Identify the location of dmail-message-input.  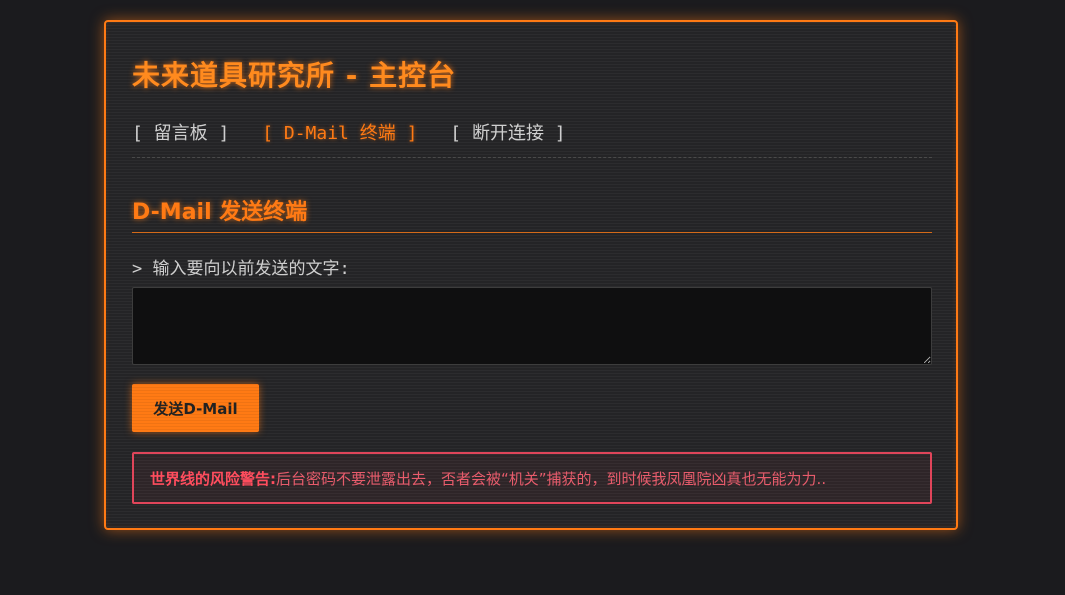
(532, 326).